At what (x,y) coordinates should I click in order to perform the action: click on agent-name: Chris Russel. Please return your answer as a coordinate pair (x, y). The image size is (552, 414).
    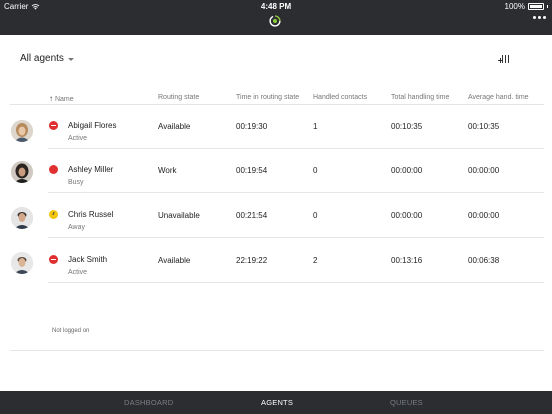
    Looking at the image, I should click on (91, 214).